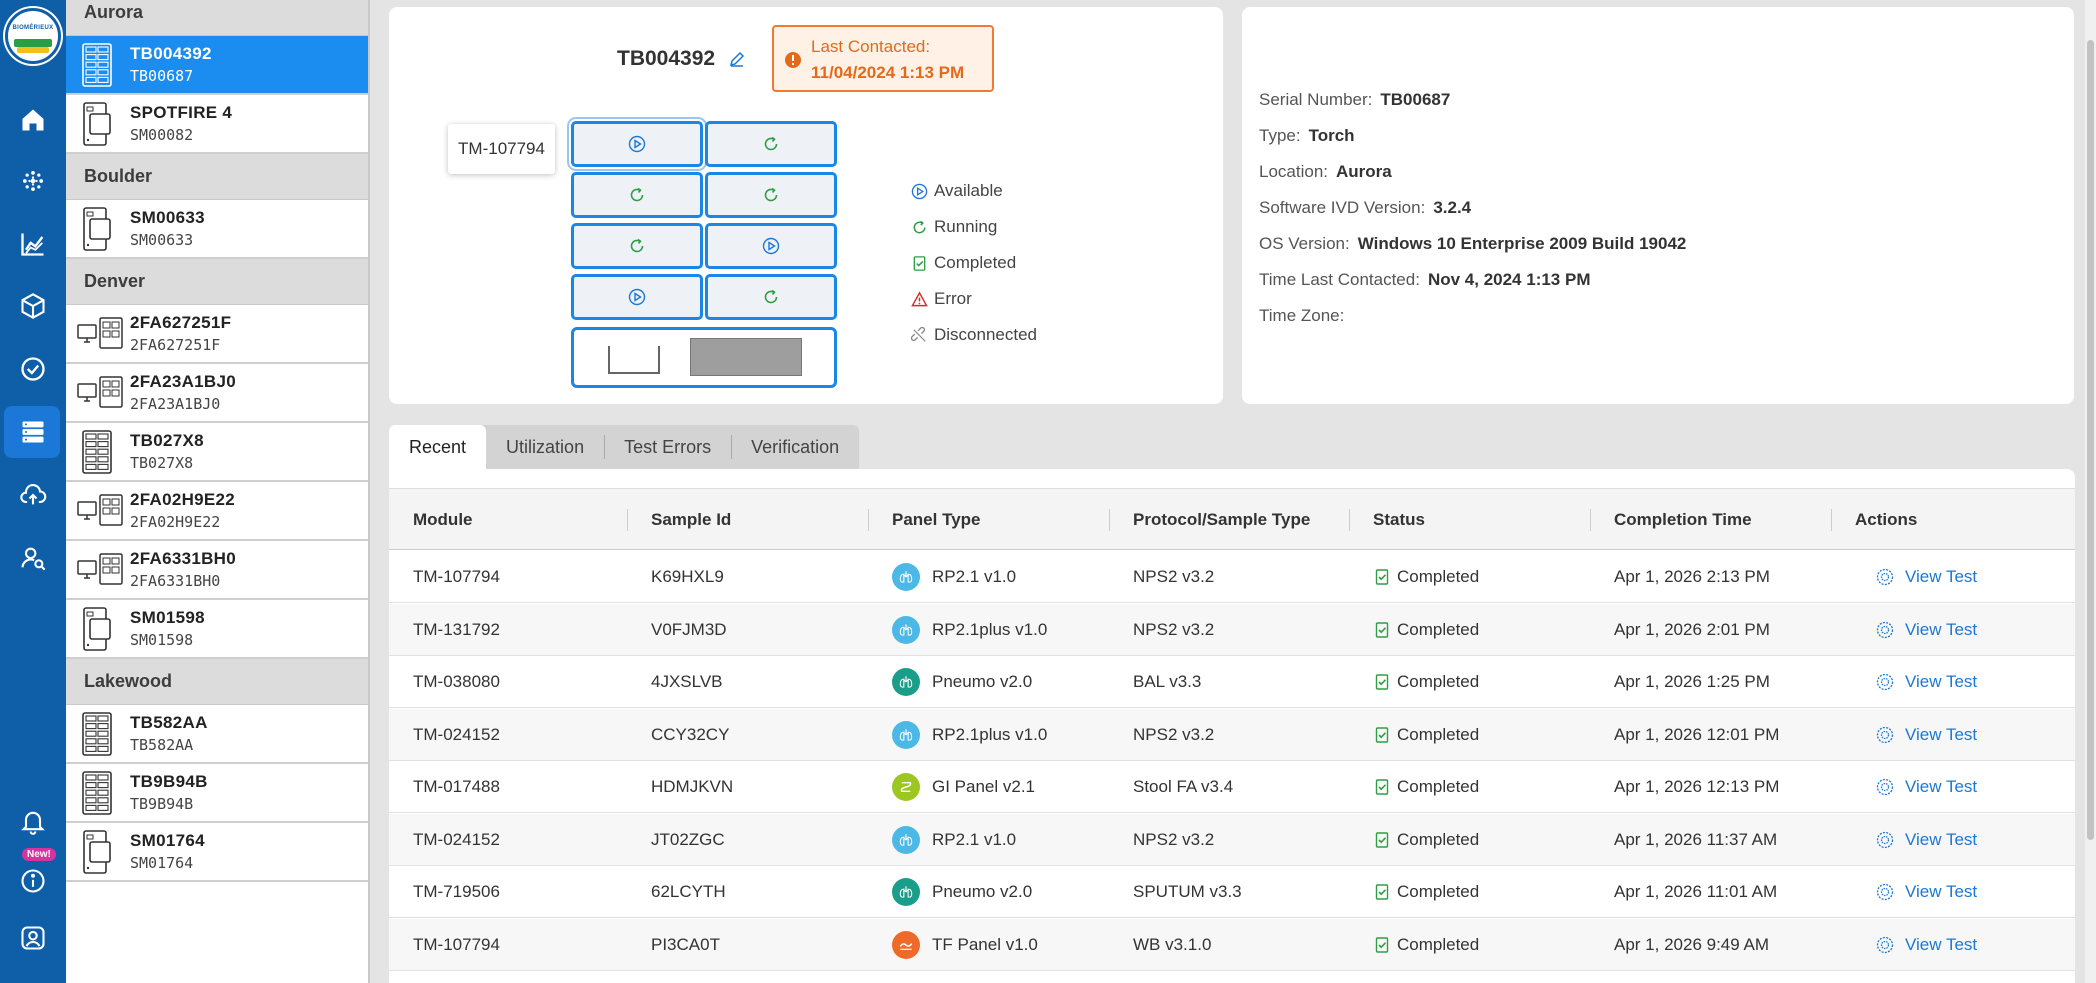 This screenshot has height=983, width=2096. What do you see at coordinates (182, 510) in the screenshot?
I see `device-text: 2FA02H9E22 2FA02H9E22` at bounding box center [182, 510].